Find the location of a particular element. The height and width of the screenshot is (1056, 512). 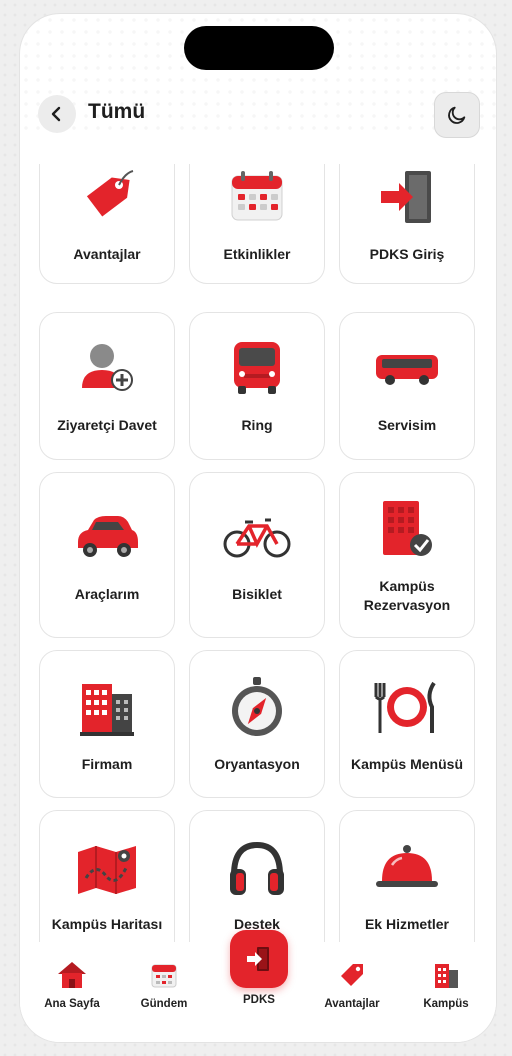

tile-servisim: Servisim is located at coordinates (407, 386).